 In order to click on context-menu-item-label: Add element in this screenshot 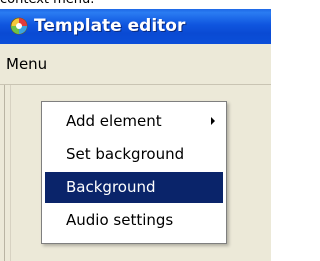, I will do `click(114, 121)`.